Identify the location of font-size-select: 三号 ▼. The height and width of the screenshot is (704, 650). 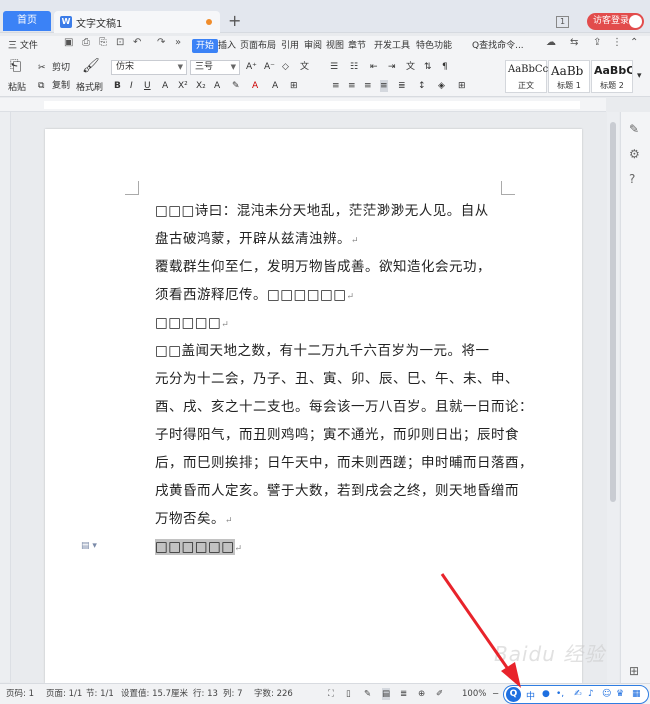
(215, 67).